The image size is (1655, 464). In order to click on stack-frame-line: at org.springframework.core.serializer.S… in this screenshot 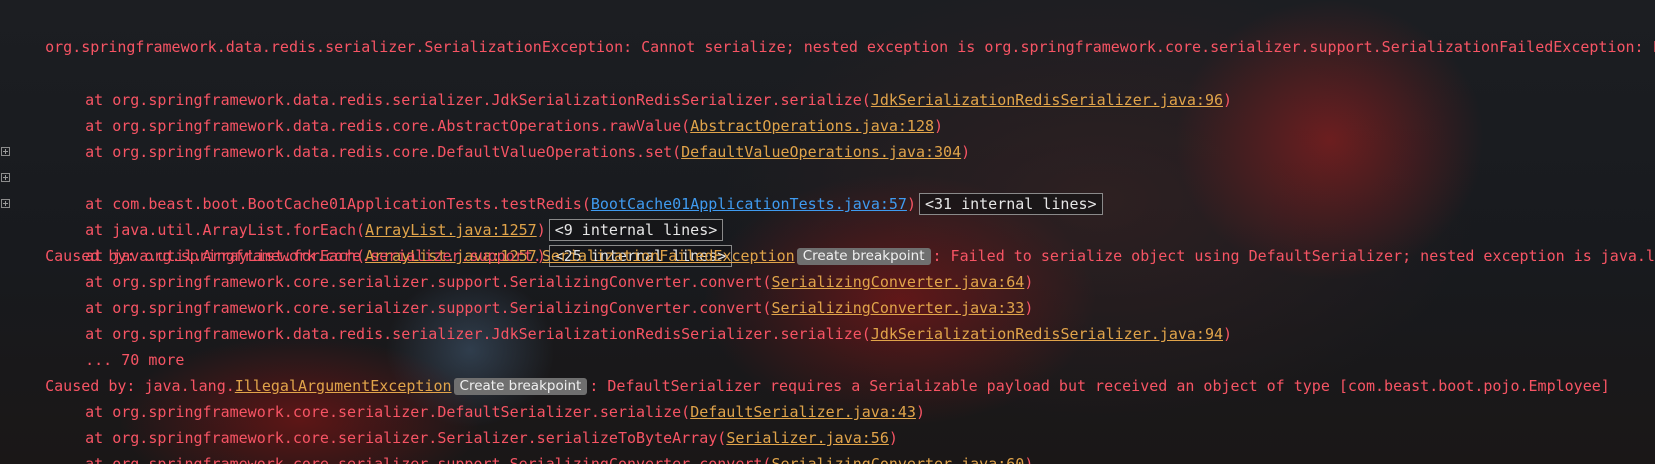, I will do `click(449, 423)`.